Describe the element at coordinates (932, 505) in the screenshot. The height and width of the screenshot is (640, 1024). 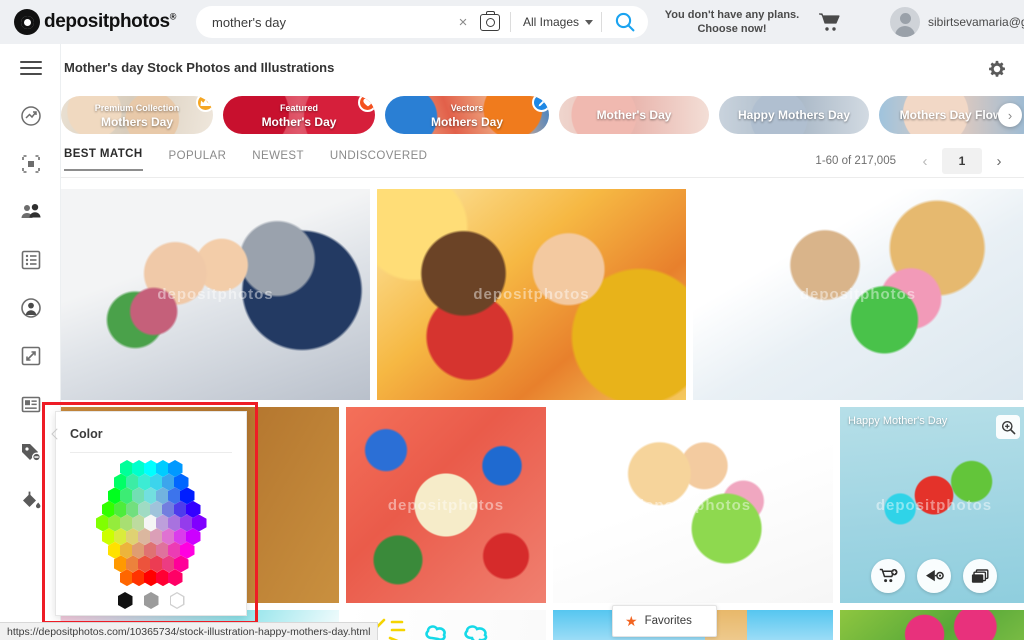
I see `result-thumbnail-hovered: Happy Mother's Day depositphotos` at that location.